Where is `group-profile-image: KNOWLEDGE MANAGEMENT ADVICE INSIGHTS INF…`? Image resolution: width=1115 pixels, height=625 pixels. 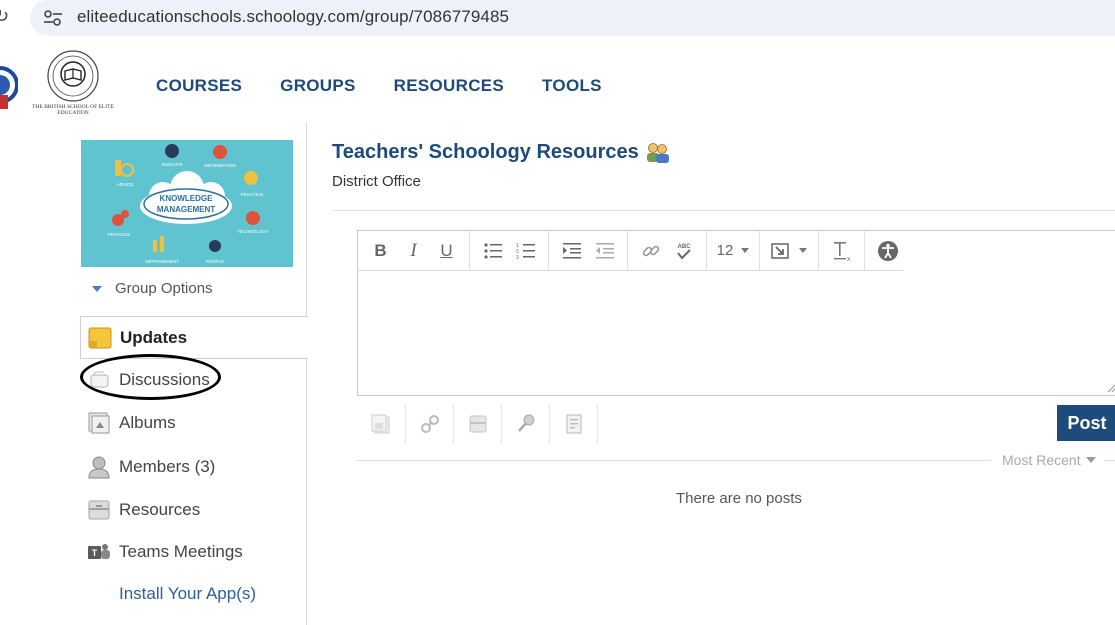
group-profile-image: KNOWLEDGE MANAGEMENT ADVICE INSIGHTS INF… is located at coordinates (187, 203).